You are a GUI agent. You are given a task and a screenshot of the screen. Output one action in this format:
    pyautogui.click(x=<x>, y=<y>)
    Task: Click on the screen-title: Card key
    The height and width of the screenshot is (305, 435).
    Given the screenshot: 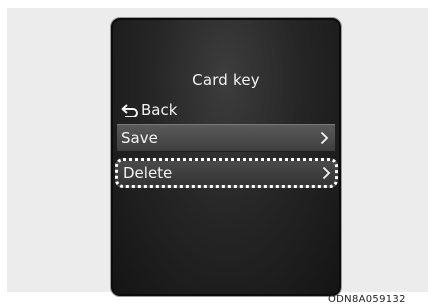 What is the action you would take?
    pyautogui.click(x=226, y=80)
    